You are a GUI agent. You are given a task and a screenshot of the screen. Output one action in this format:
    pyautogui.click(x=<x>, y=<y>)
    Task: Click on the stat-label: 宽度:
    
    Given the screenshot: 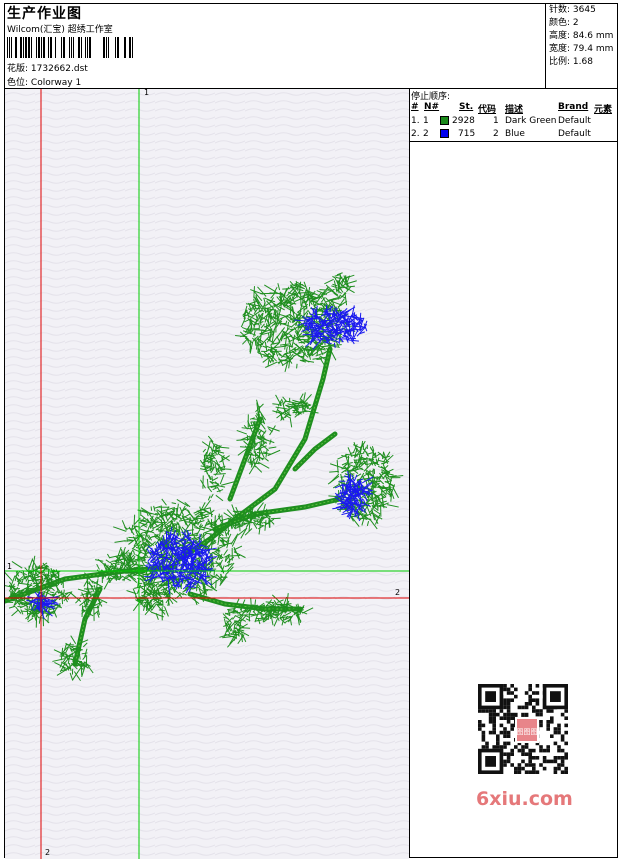 What is the action you would take?
    pyautogui.click(x=560, y=49)
    